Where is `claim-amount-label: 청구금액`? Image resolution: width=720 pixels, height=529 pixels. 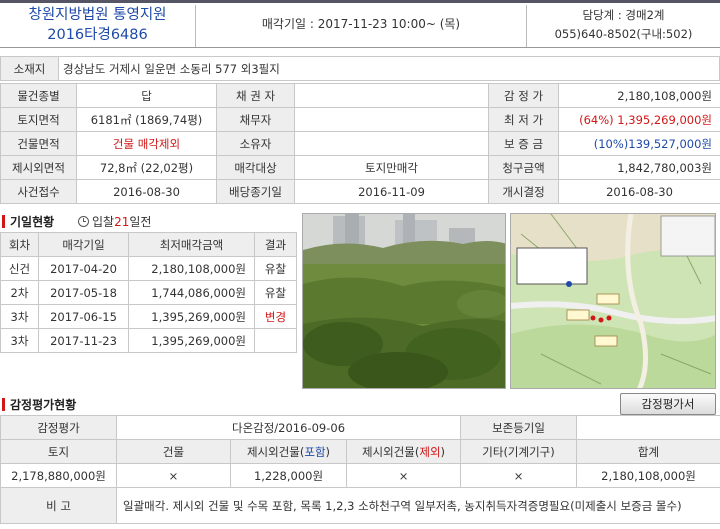
claim-amount-label: 청구금액 is located at coordinates (523, 167).